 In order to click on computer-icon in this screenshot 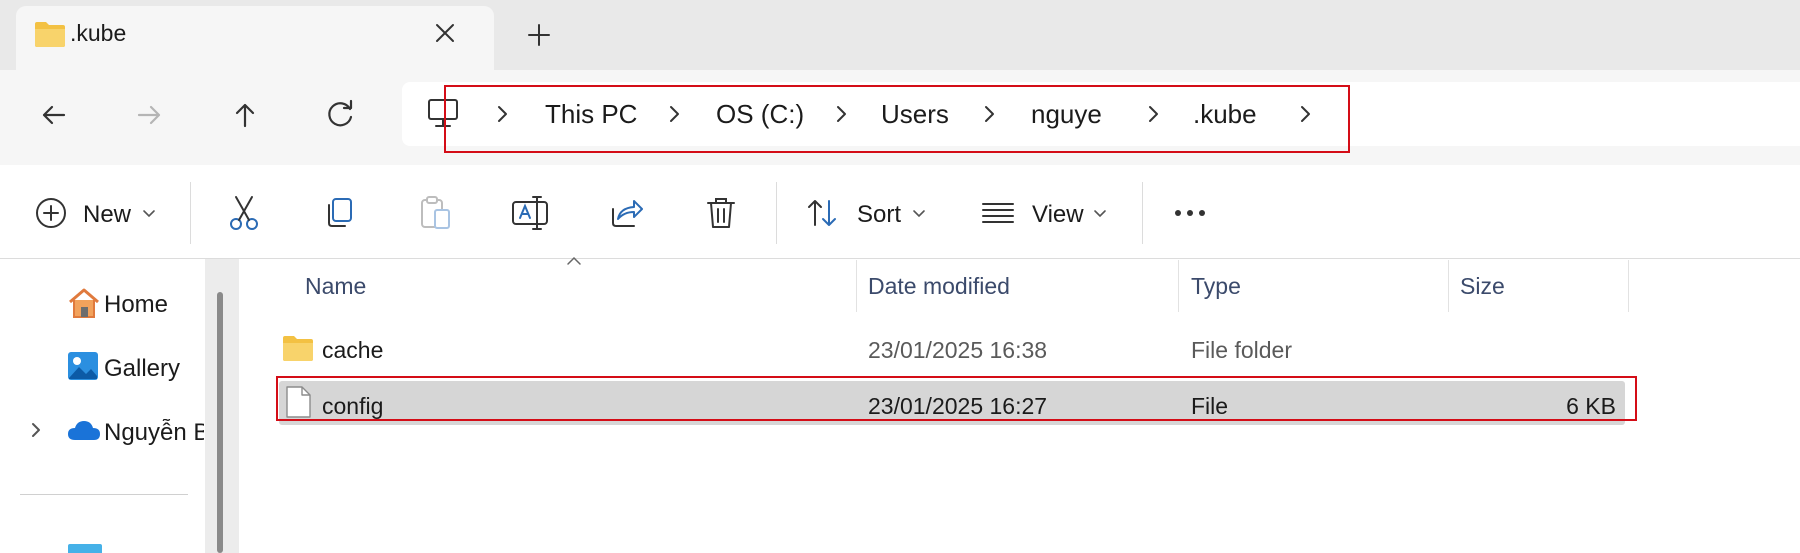, I will do `click(443, 113)`.